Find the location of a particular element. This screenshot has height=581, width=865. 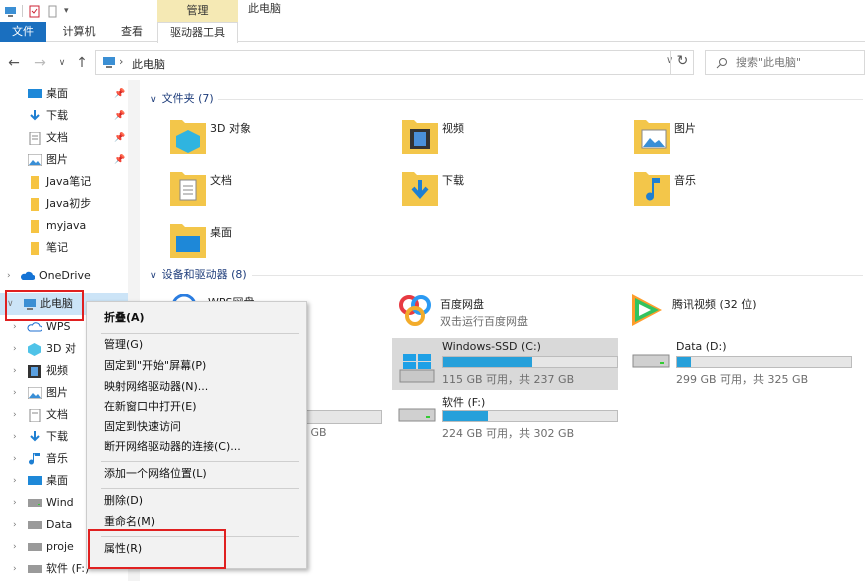

quick-access-toolbar: ▾ is located at coordinates (36, 11).